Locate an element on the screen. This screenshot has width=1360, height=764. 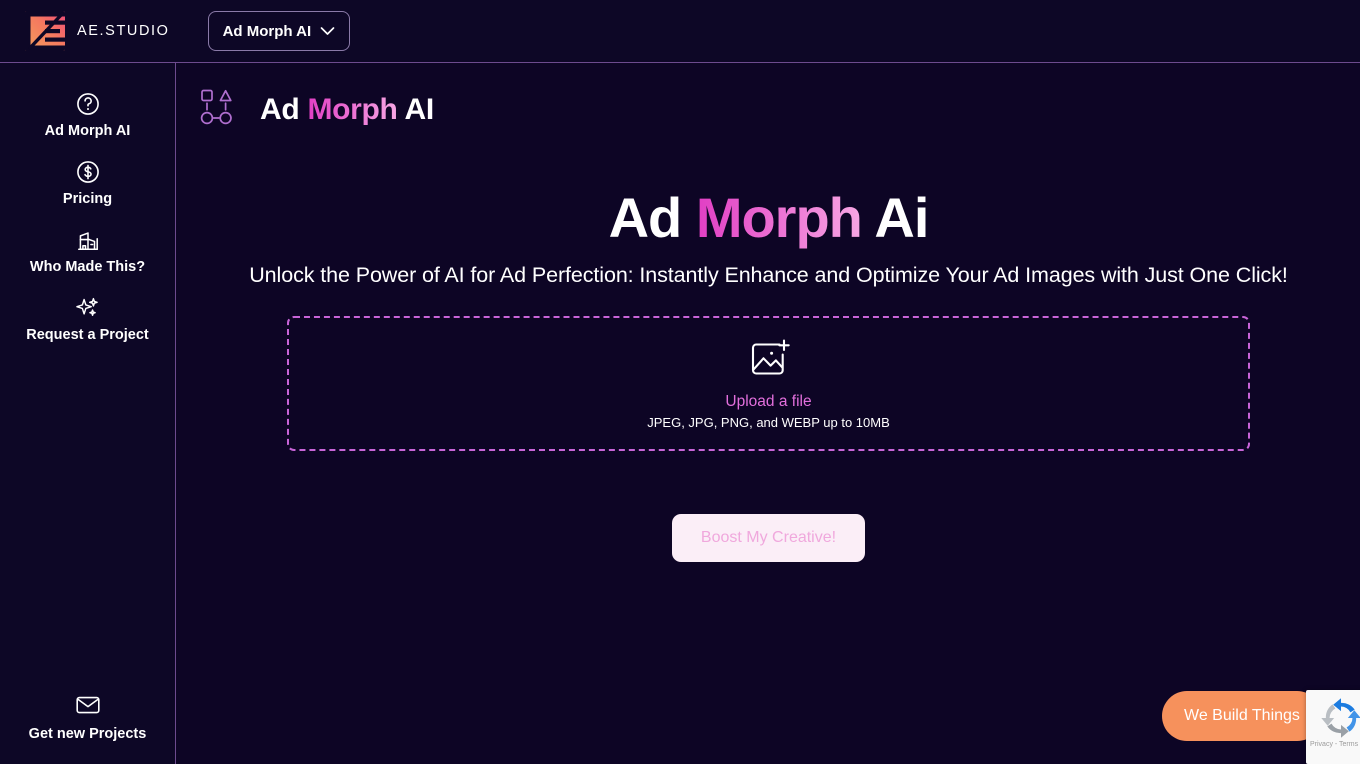
sidebar-item-label: Who Made This? is located at coordinates (87, 267).